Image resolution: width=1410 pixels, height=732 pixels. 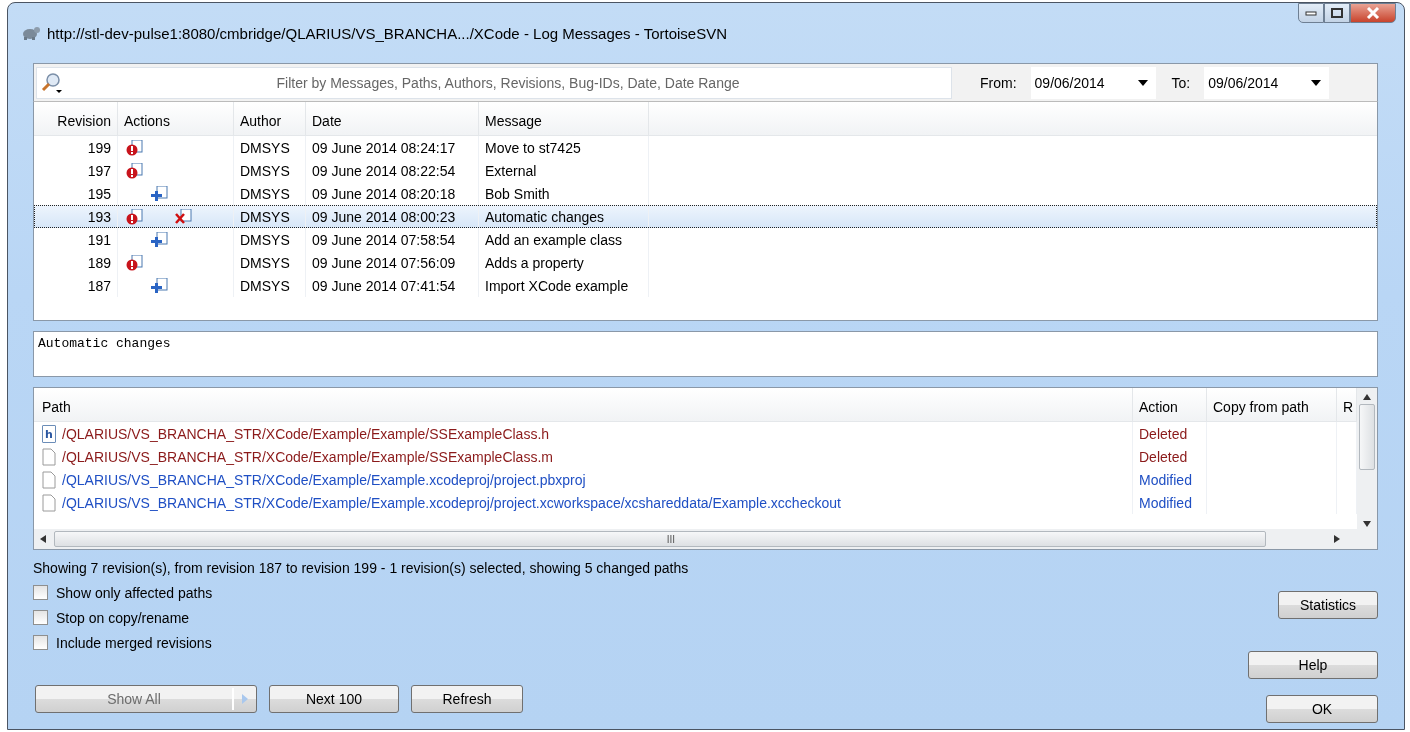 What do you see at coordinates (76, 216) in the screenshot?
I see `revision-cell: 193` at bounding box center [76, 216].